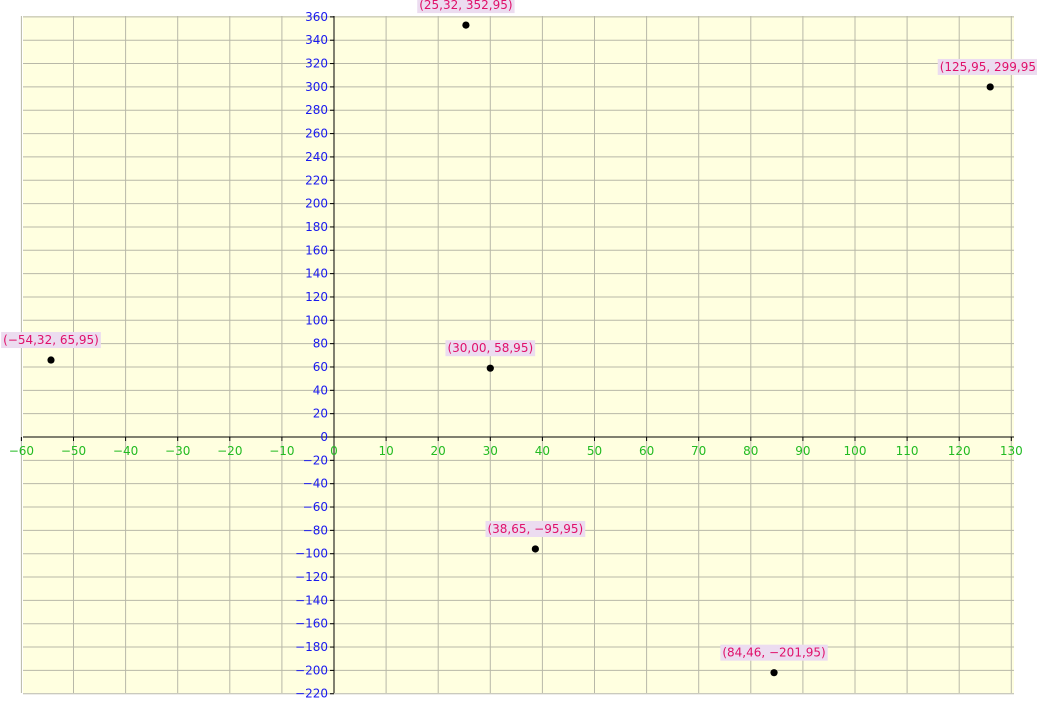 The image size is (1037, 706). What do you see at coordinates (73, 451) in the screenshot?
I see `x-tick-label: −50` at bounding box center [73, 451].